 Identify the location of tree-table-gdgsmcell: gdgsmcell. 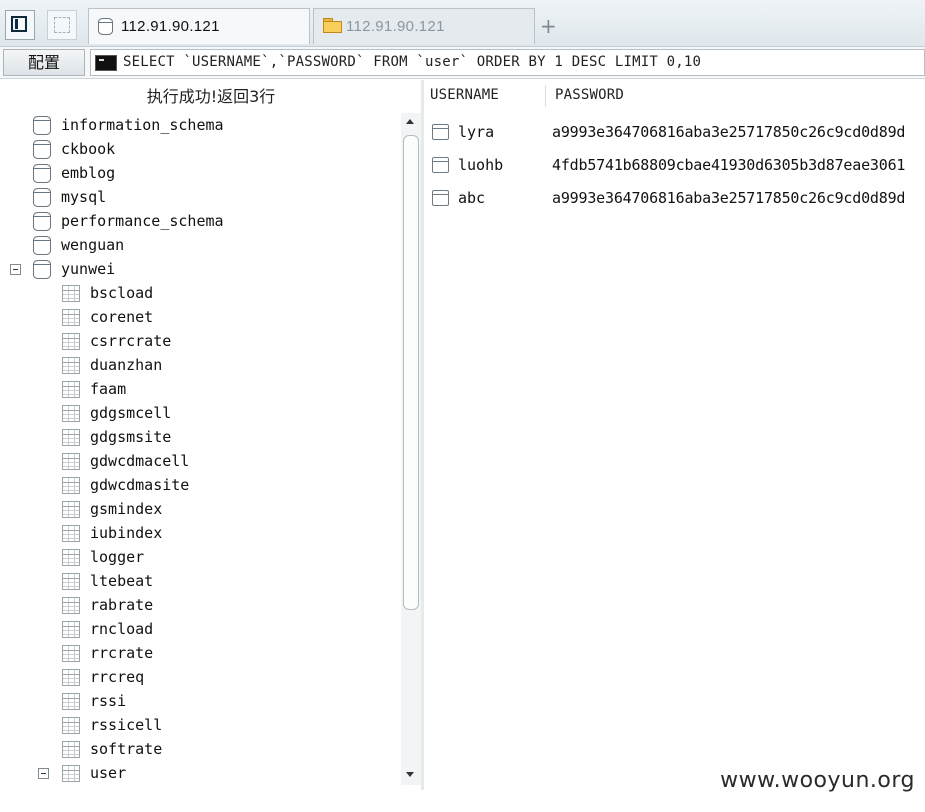
(116, 413).